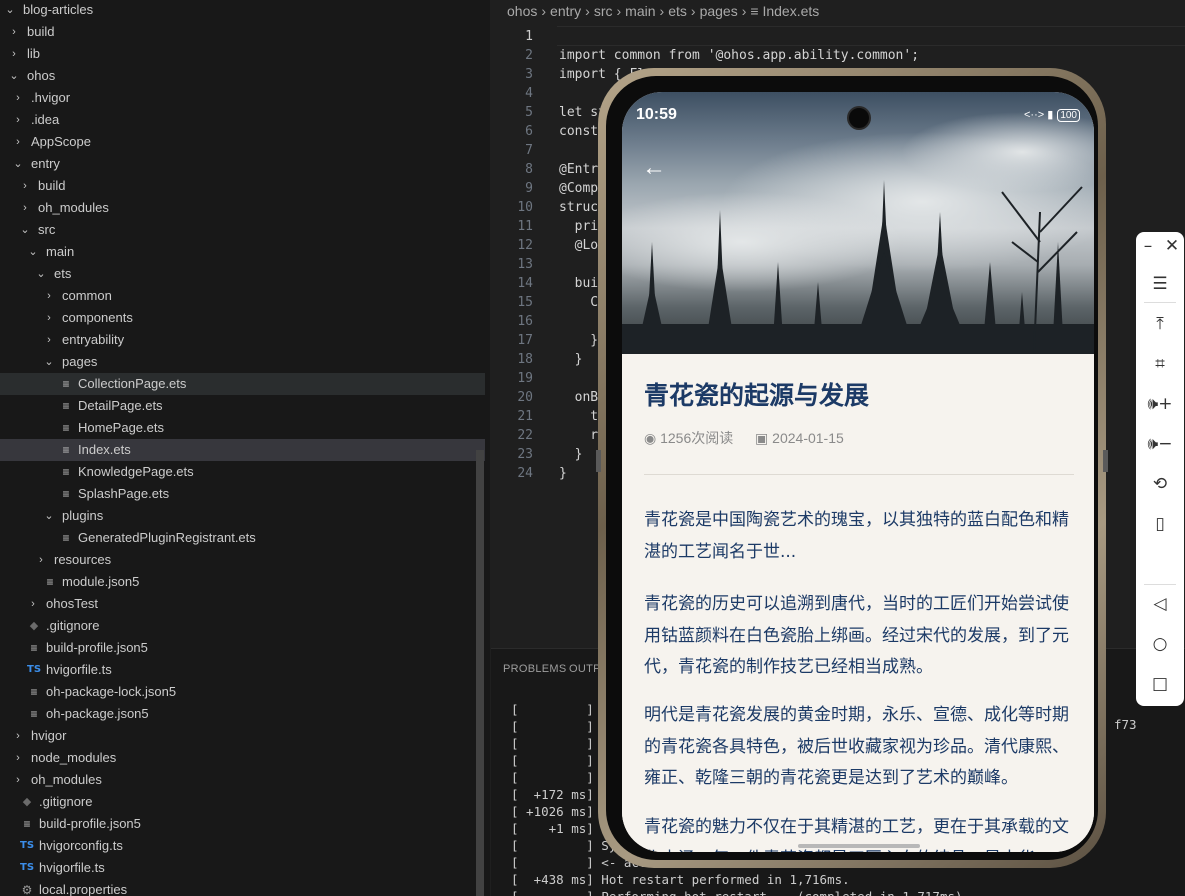 The width and height of the screenshot is (1185, 896). I want to click on back-triangle-icon: ◁, so click(1160, 604).